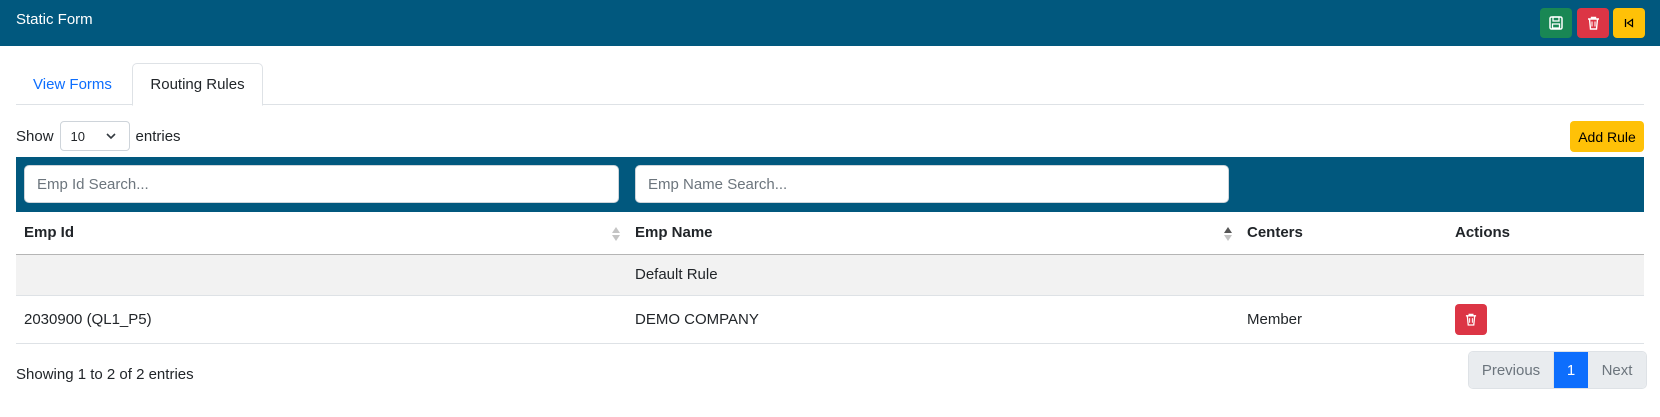 Image resolution: width=1660 pixels, height=417 pixels. What do you see at coordinates (933, 233) in the screenshot?
I see `column-header-emp-name: Emp Name` at bounding box center [933, 233].